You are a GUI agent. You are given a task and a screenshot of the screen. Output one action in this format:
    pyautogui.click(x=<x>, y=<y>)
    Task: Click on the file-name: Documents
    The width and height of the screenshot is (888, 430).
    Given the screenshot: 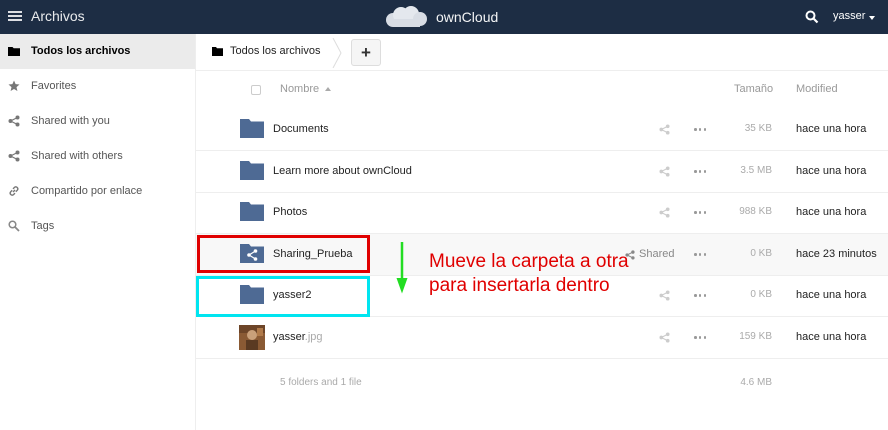 What is the action you would take?
    pyautogui.click(x=301, y=129)
    